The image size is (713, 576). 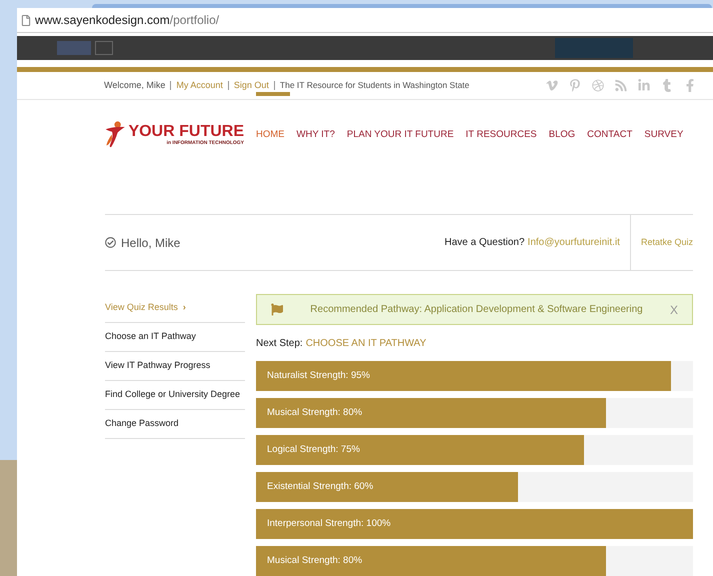 What do you see at coordinates (313, 449) in the screenshot?
I see `strength-label: Logical Strength: 75%` at bounding box center [313, 449].